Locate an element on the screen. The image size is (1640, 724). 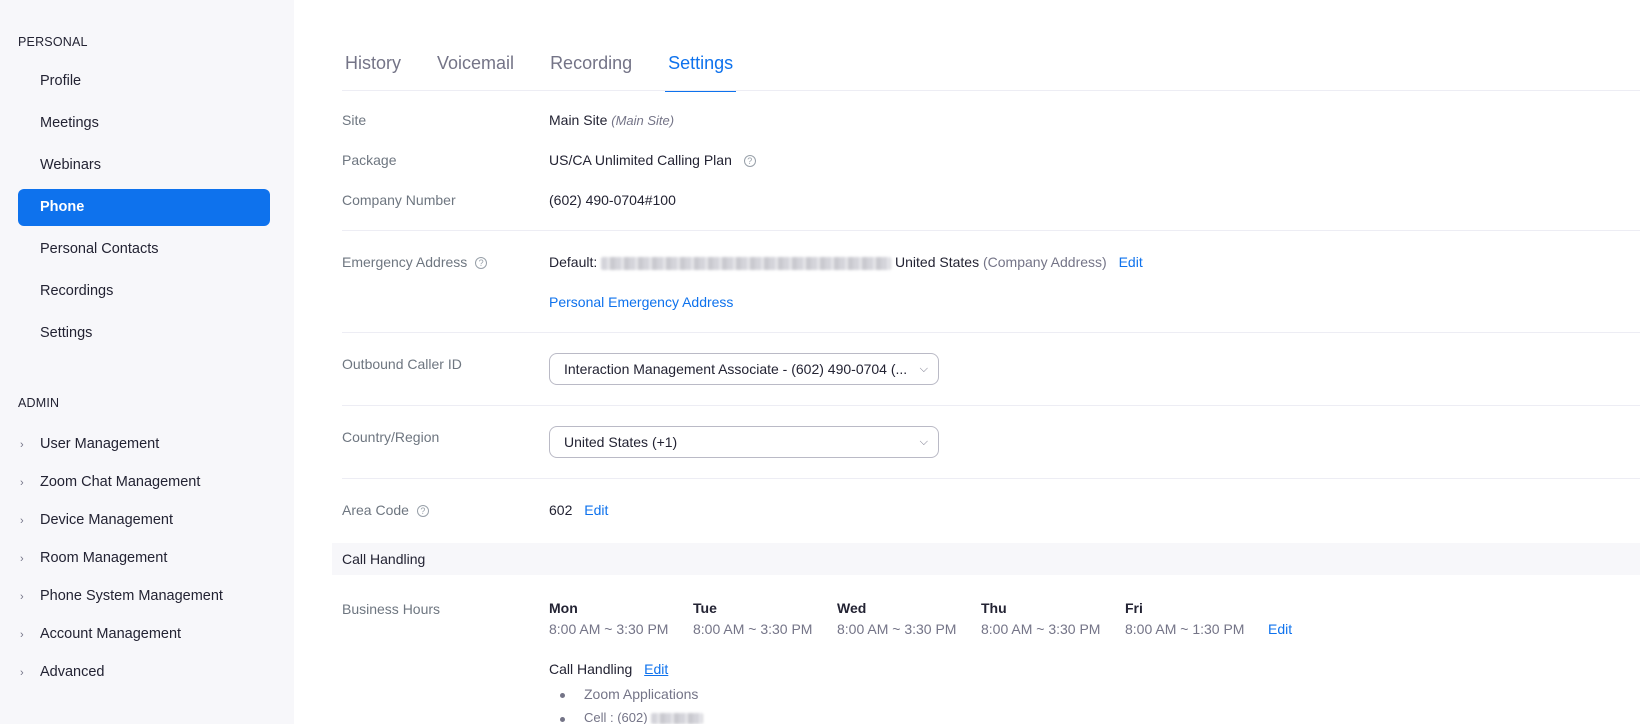
business-day-thu: Thu 8:00 AM ~ 3:30 PM is located at coordinates (1040, 618).